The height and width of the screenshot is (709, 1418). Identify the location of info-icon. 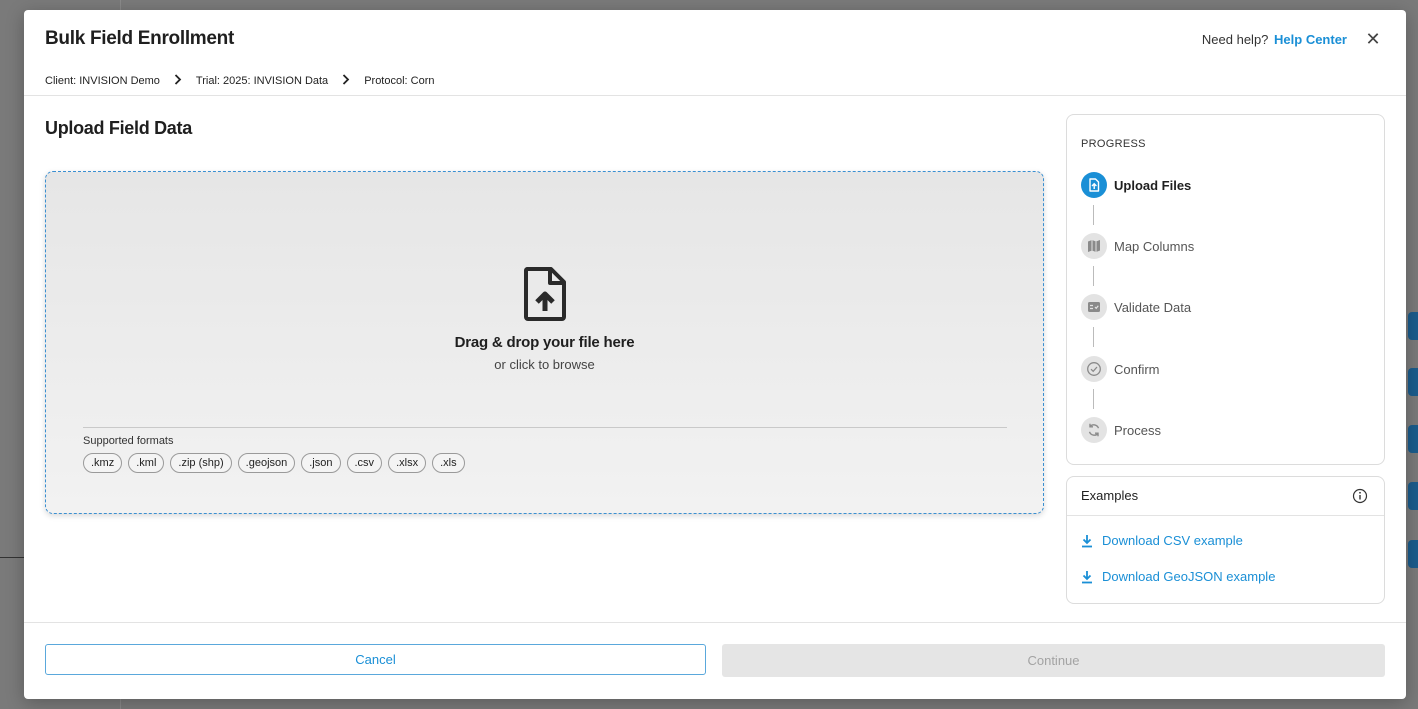
(1360, 496).